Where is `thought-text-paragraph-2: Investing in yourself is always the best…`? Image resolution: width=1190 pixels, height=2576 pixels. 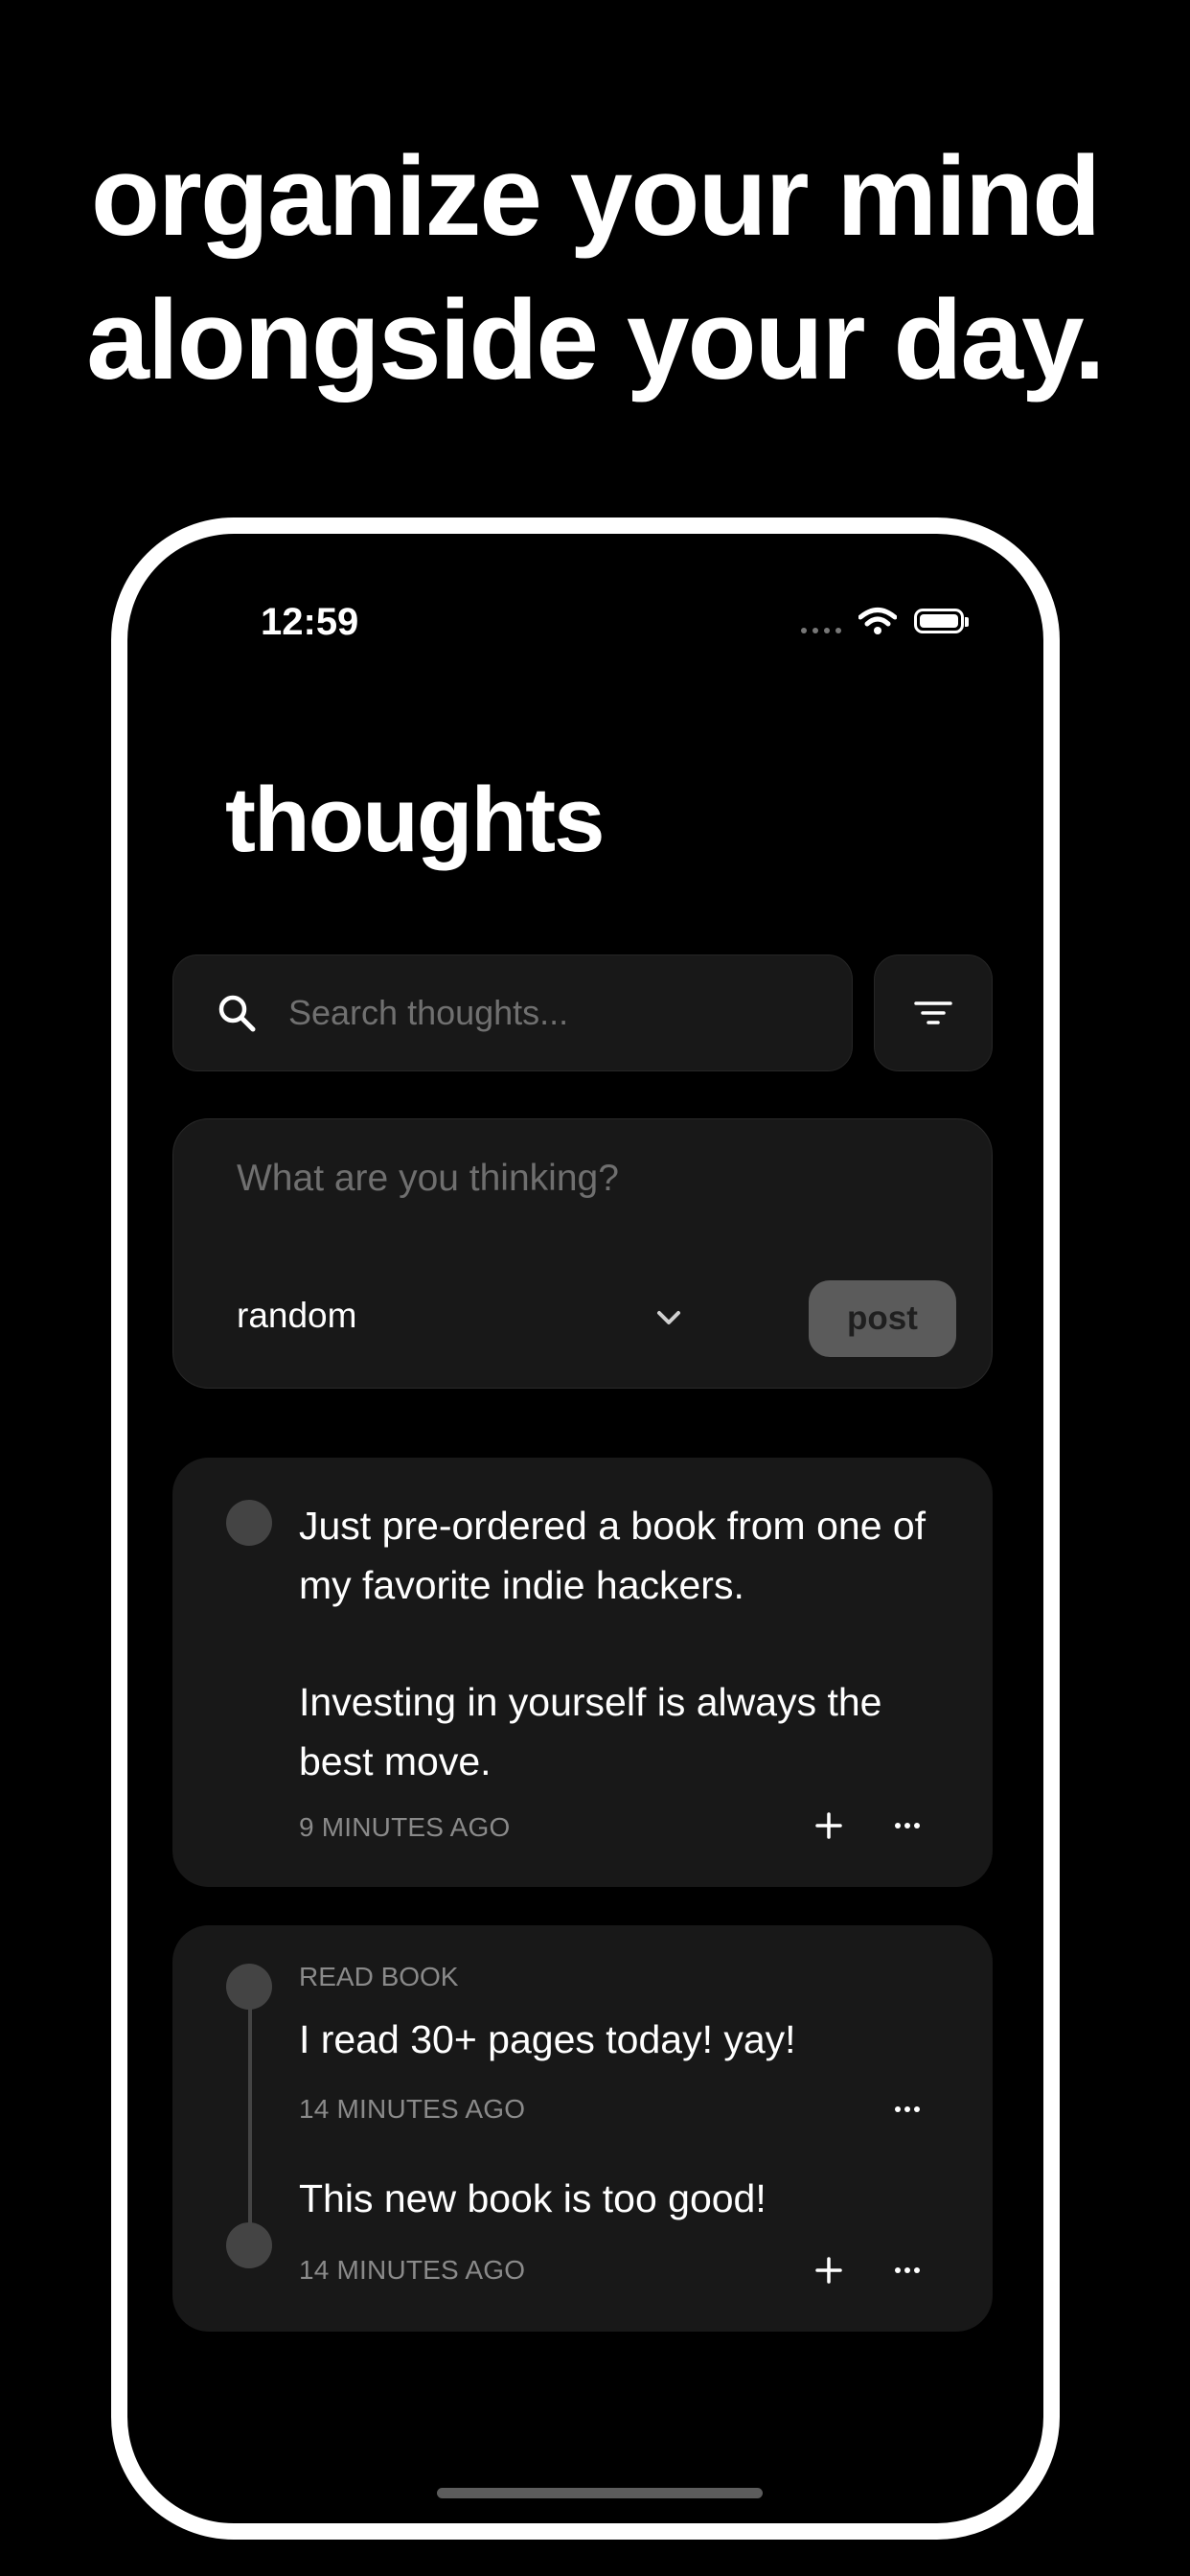
thought-text-paragraph-2: Investing in yourself is always the best… is located at coordinates (590, 1731).